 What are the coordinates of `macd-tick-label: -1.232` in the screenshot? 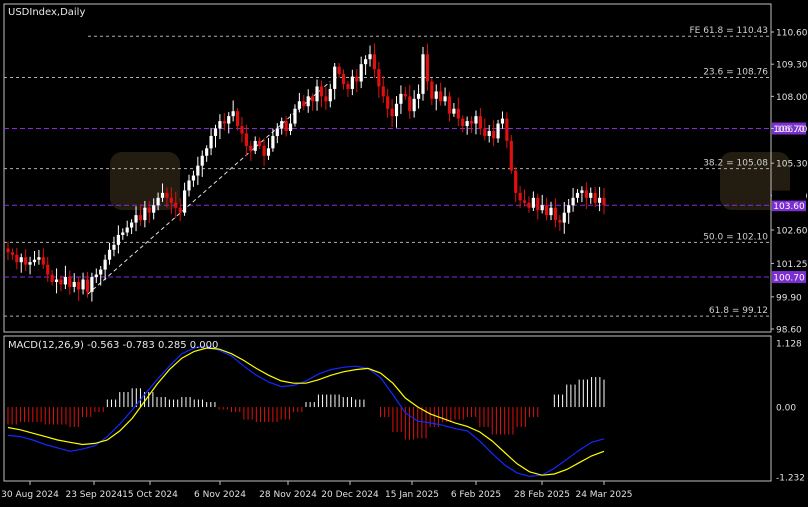 It's located at (790, 479).